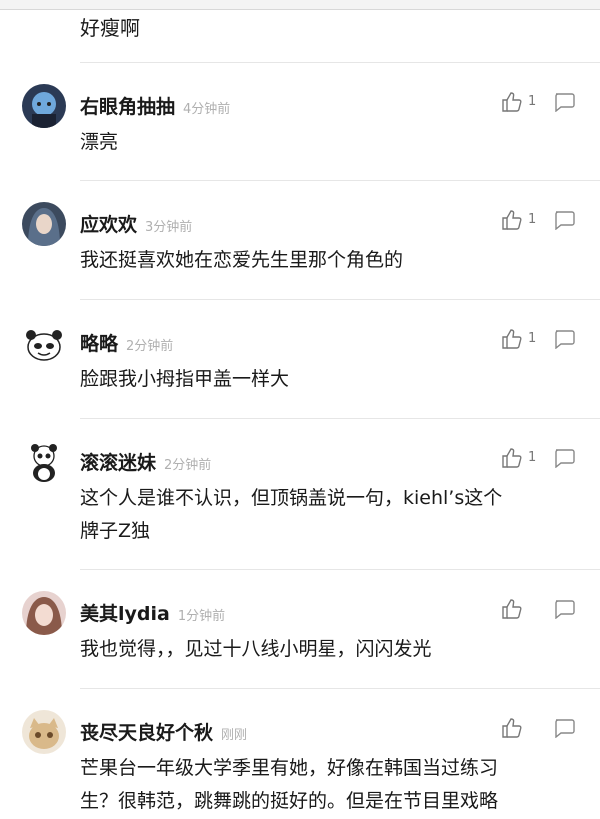 Image resolution: width=600 pixels, height=819 pixels. I want to click on top-border, so click(300, 5).